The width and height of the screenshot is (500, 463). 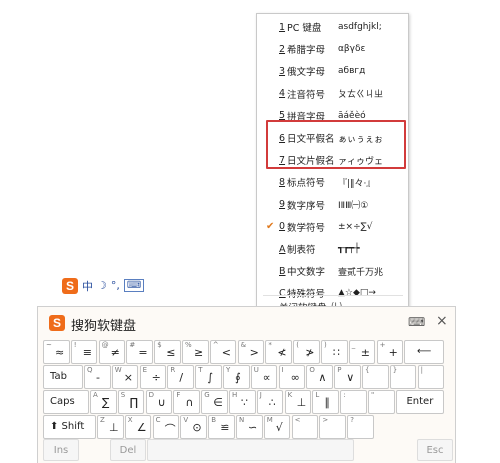 I want to click on key-shift-label: P, so click(x=339, y=370).